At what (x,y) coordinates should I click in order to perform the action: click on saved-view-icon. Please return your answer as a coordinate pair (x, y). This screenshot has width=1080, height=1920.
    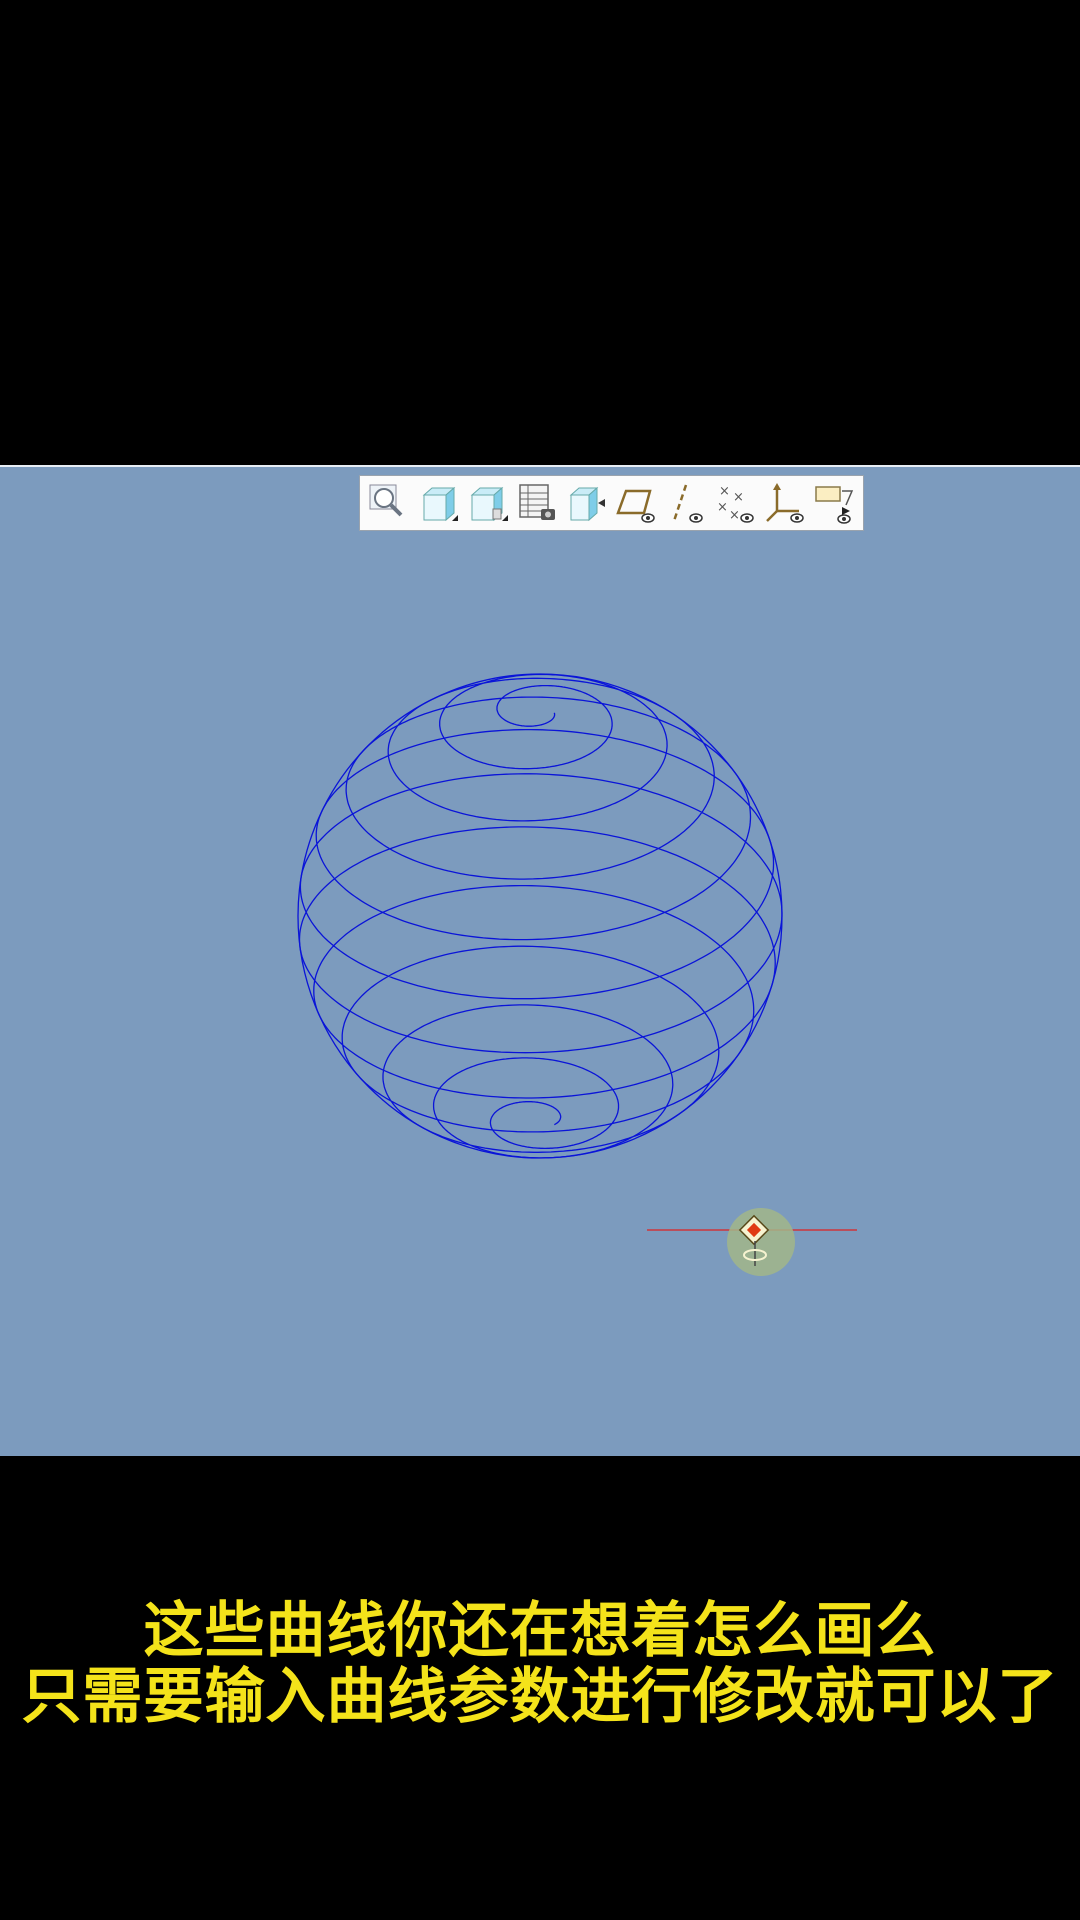
    Looking at the image, I should click on (489, 504).